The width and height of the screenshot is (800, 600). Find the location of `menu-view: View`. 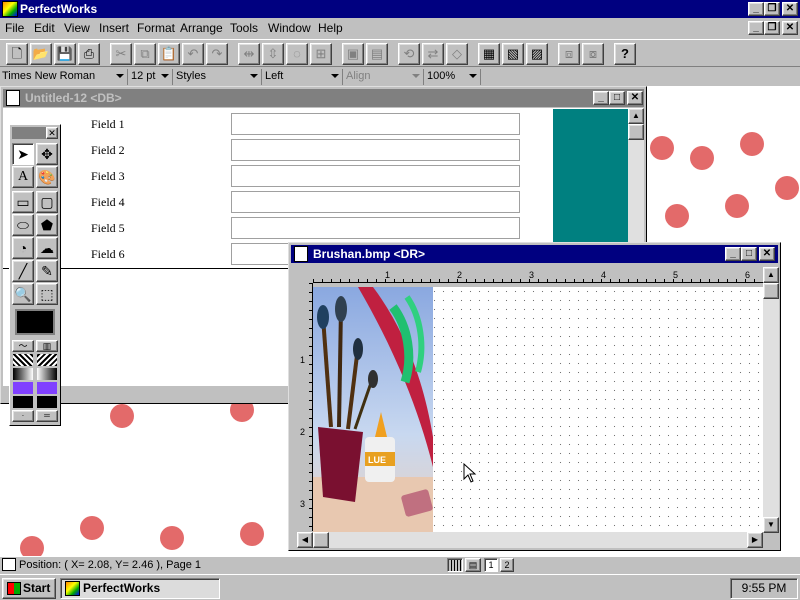

menu-view: View is located at coordinates (77, 28).